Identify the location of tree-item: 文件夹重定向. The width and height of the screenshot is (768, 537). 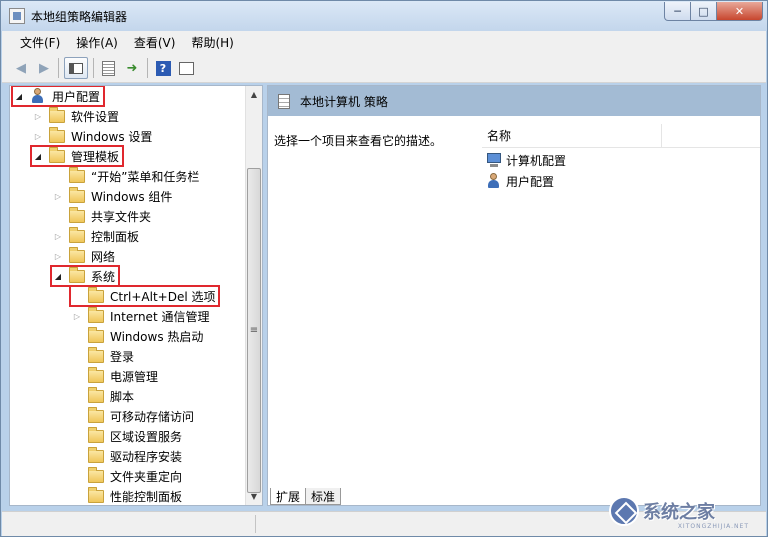
(127, 476).